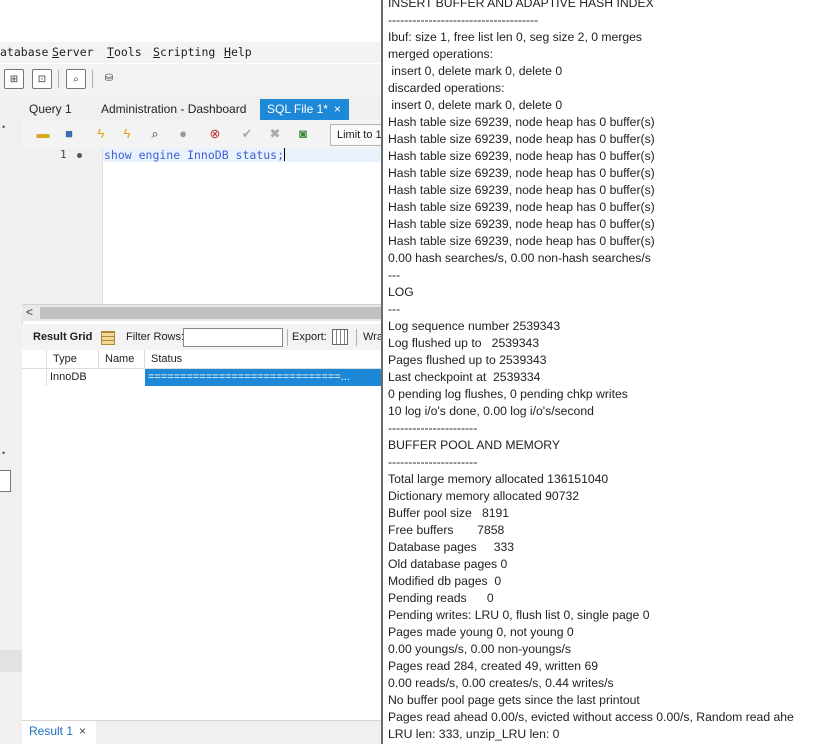 The image size is (819, 745). Describe the element at coordinates (464, 377) in the screenshot. I see `status-line: Last checkpoint at 2539334` at that location.